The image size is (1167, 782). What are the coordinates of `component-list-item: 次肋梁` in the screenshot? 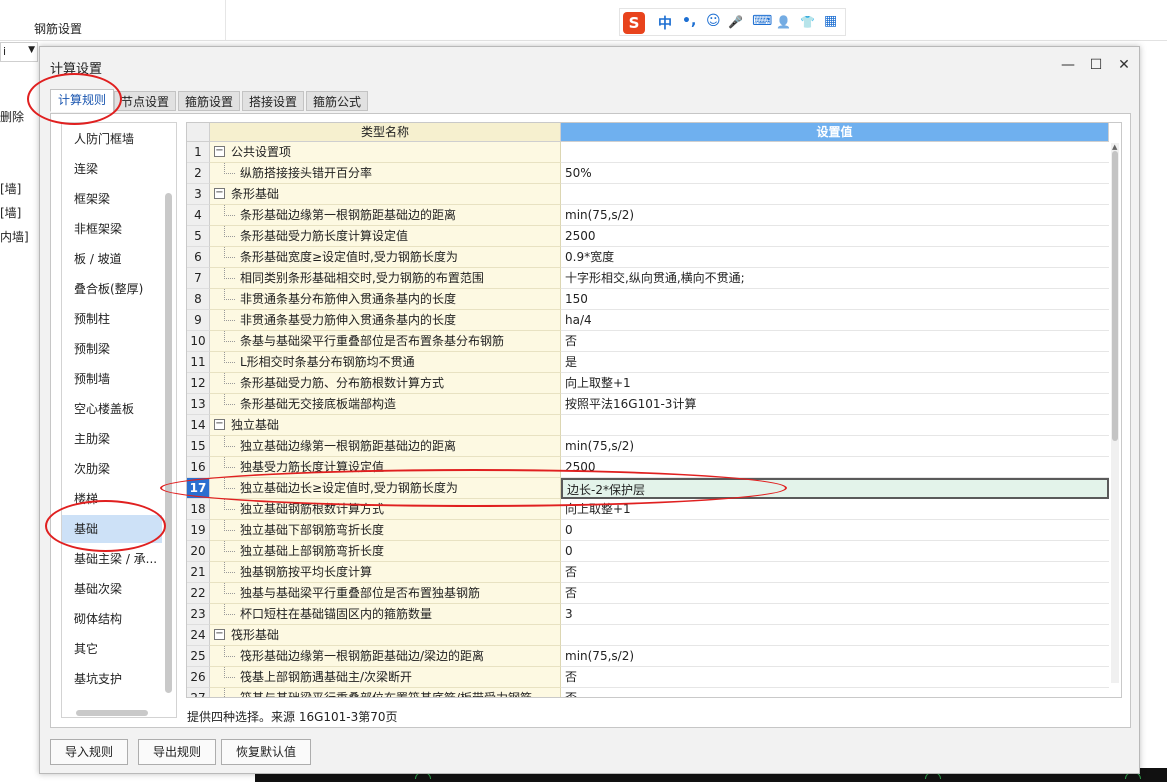 It's located at (112, 469).